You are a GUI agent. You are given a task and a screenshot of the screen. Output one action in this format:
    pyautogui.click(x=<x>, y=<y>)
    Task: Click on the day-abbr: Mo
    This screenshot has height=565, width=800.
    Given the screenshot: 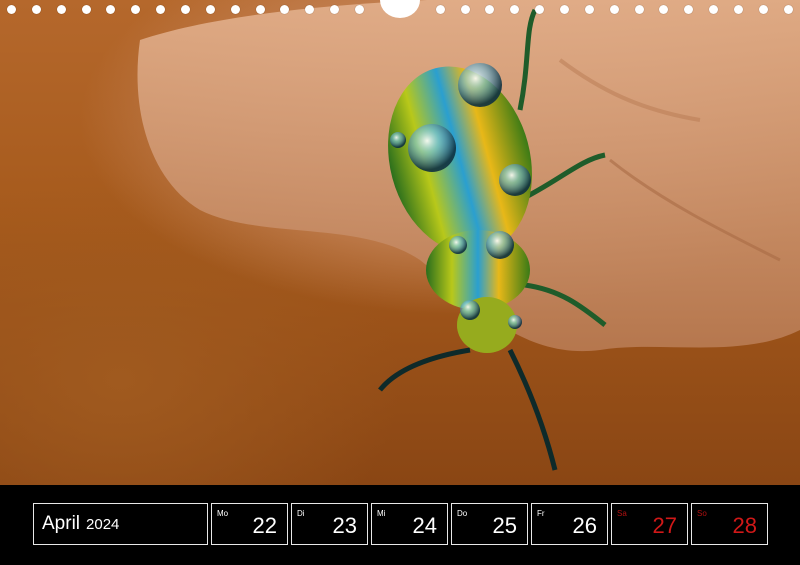 What is the action you would take?
    pyautogui.click(x=223, y=513)
    